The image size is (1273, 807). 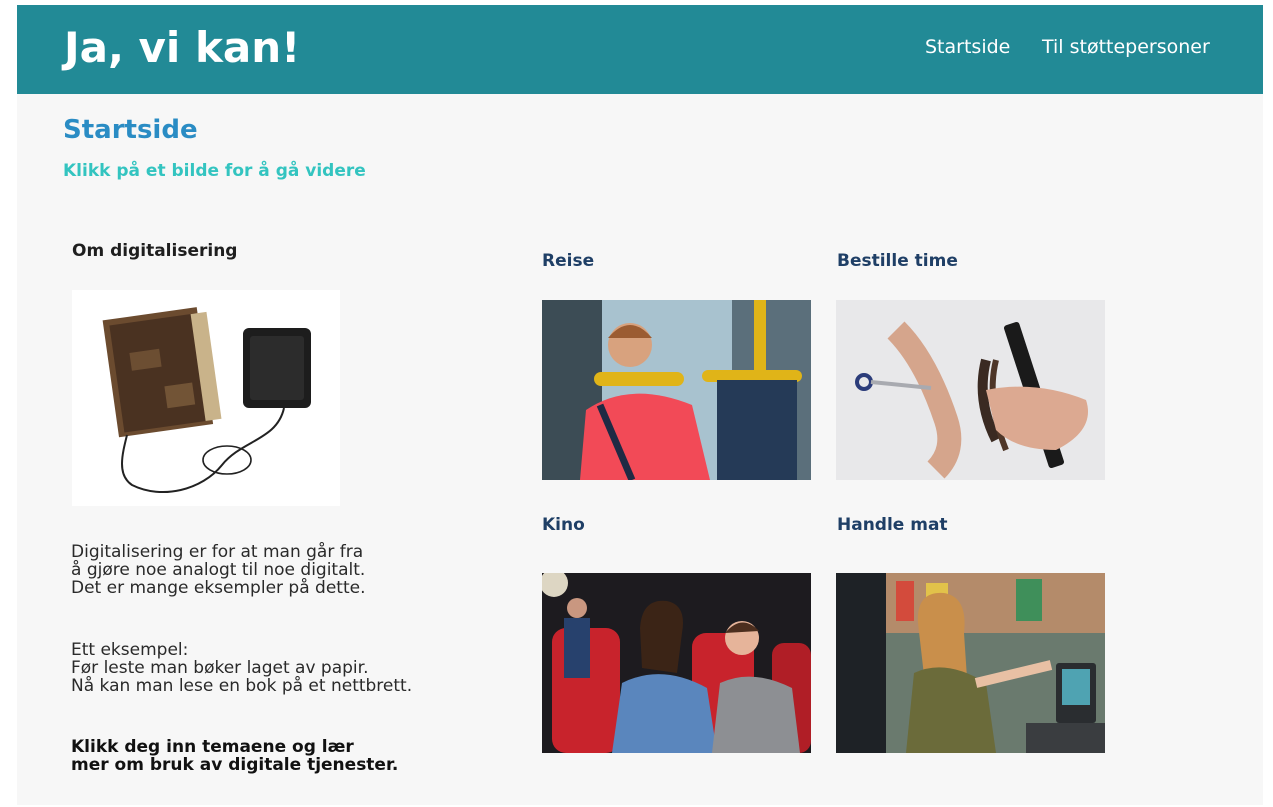 What do you see at coordinates (242, 686) in the screenshot?
I see `intro-line: Nå kan man lese en bok på et nettbrett.` at bounding box center [242, 686].